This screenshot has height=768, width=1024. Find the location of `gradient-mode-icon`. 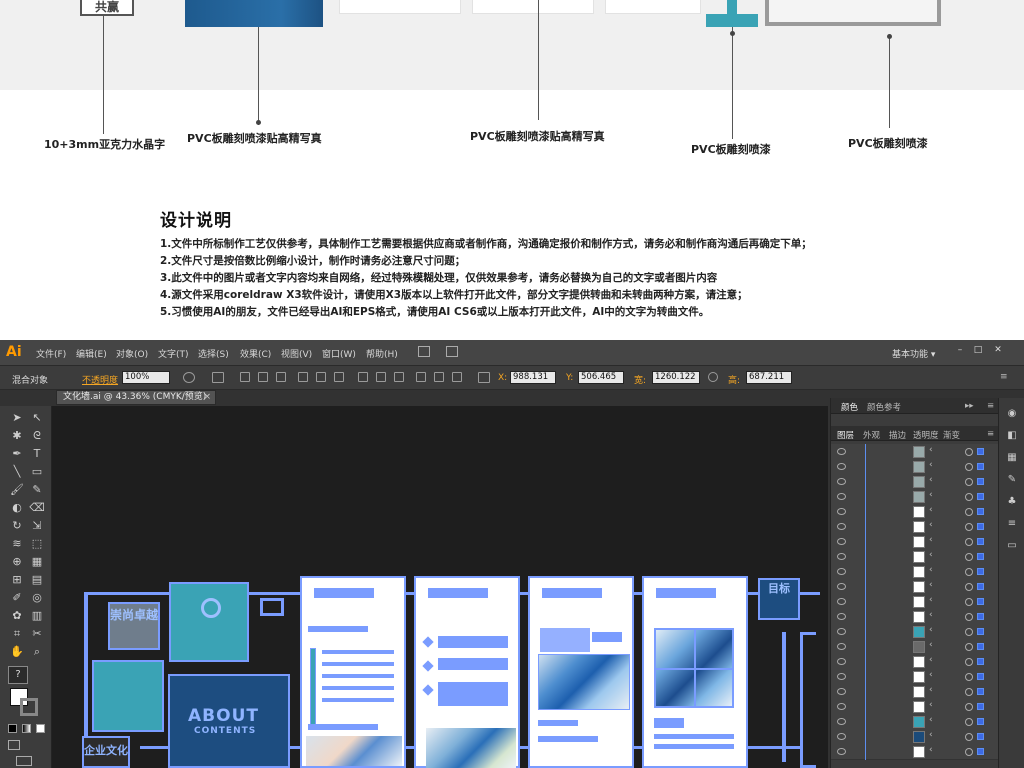

gradient-mode-icon is located at coordinates (26, 728).